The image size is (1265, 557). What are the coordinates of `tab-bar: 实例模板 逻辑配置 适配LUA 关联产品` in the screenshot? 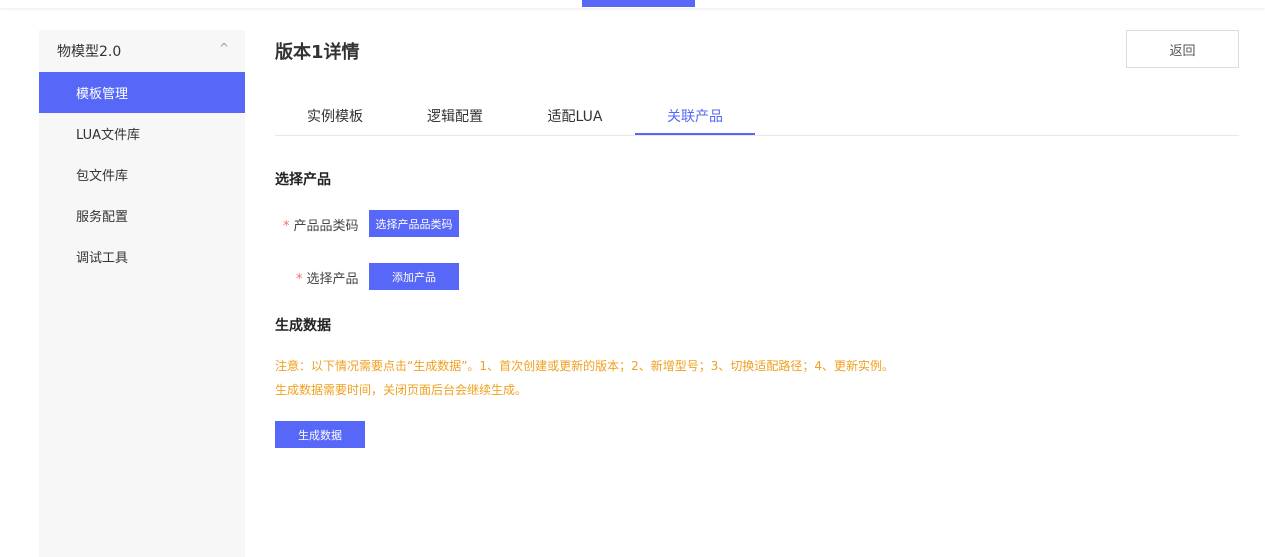 It's located at (757, 117).